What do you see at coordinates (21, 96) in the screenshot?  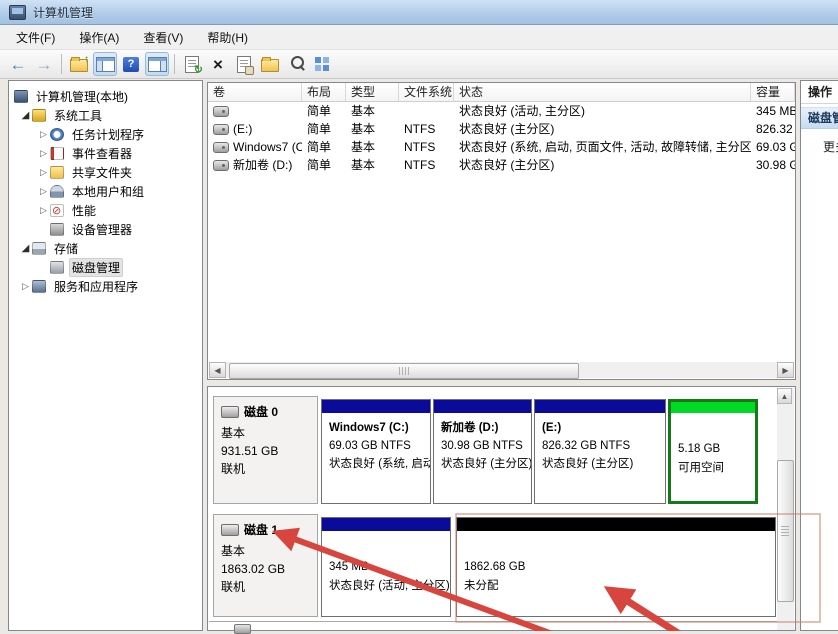 I see `computer-icon` at bounding box center [21, 96].